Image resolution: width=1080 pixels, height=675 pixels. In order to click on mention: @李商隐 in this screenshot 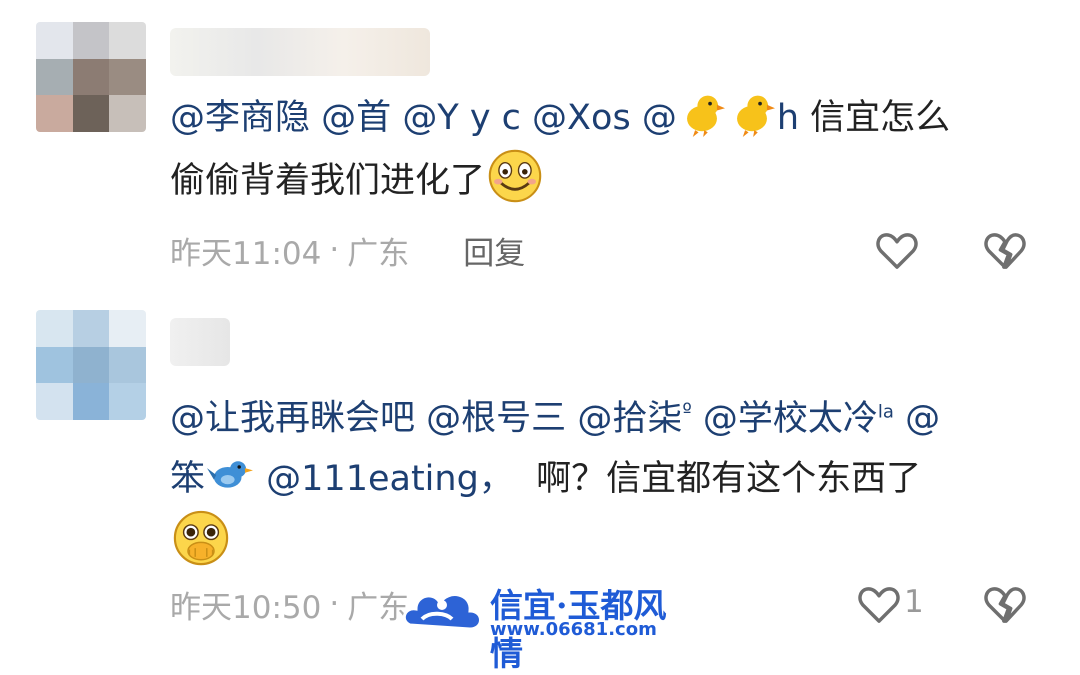, I will do `click(240, 118)`.